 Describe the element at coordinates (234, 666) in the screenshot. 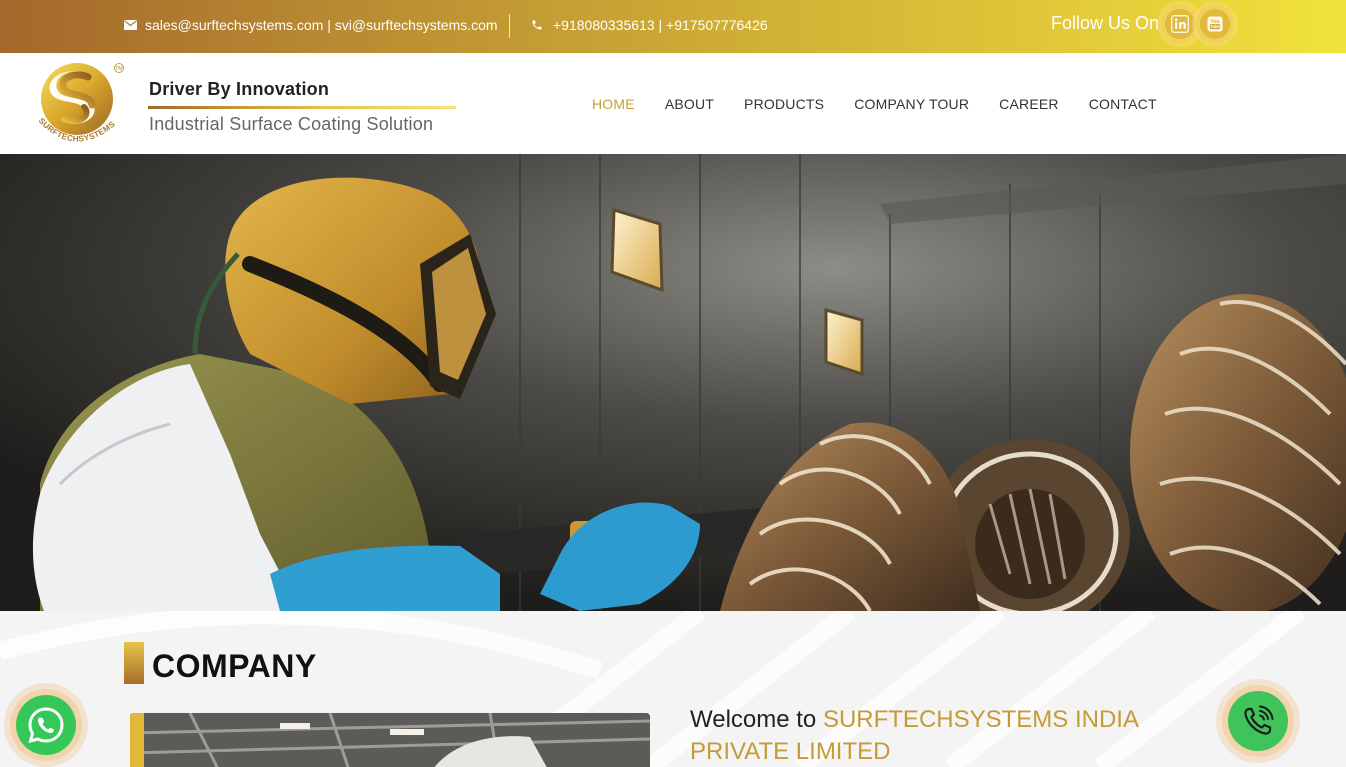

I see `company-title: COMPANY` at that location.